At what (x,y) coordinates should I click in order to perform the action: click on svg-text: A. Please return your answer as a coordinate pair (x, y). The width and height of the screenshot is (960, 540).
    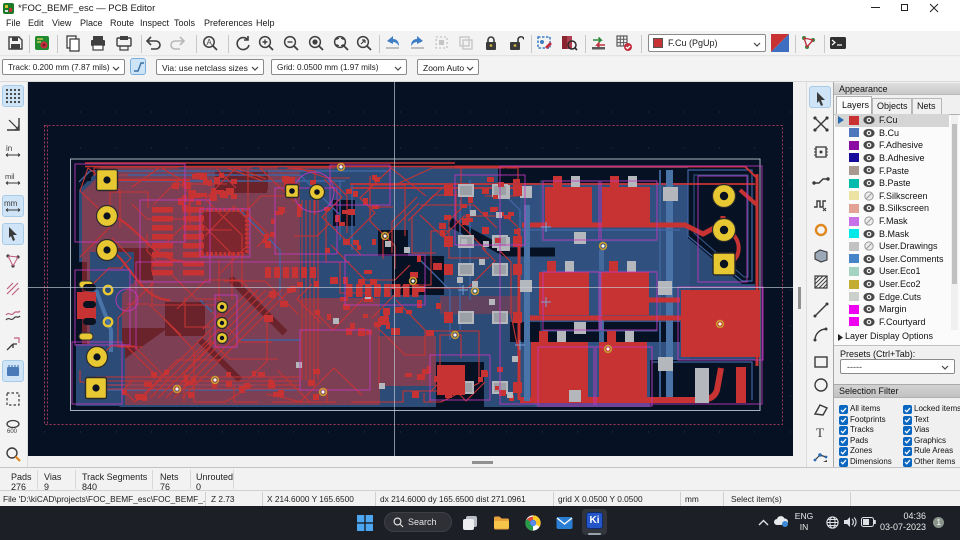
    Looking at the image, I should click on (210, 42).